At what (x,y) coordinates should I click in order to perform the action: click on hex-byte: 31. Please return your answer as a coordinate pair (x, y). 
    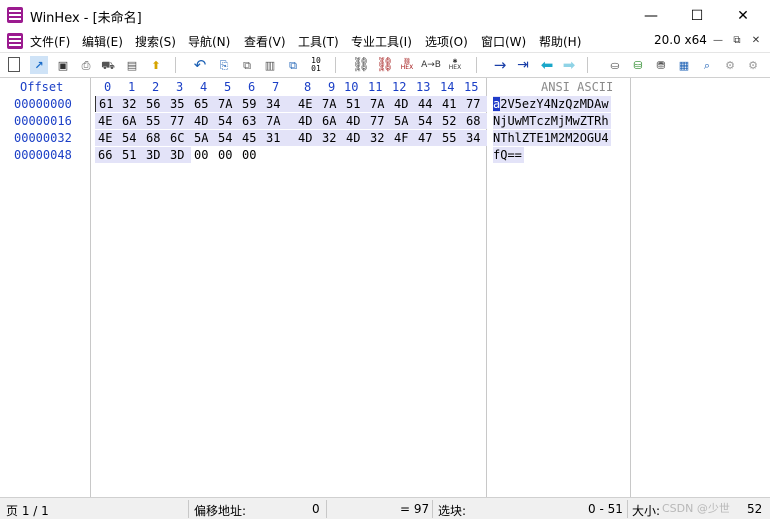
    Looking at the image, I should click on (275, 138).